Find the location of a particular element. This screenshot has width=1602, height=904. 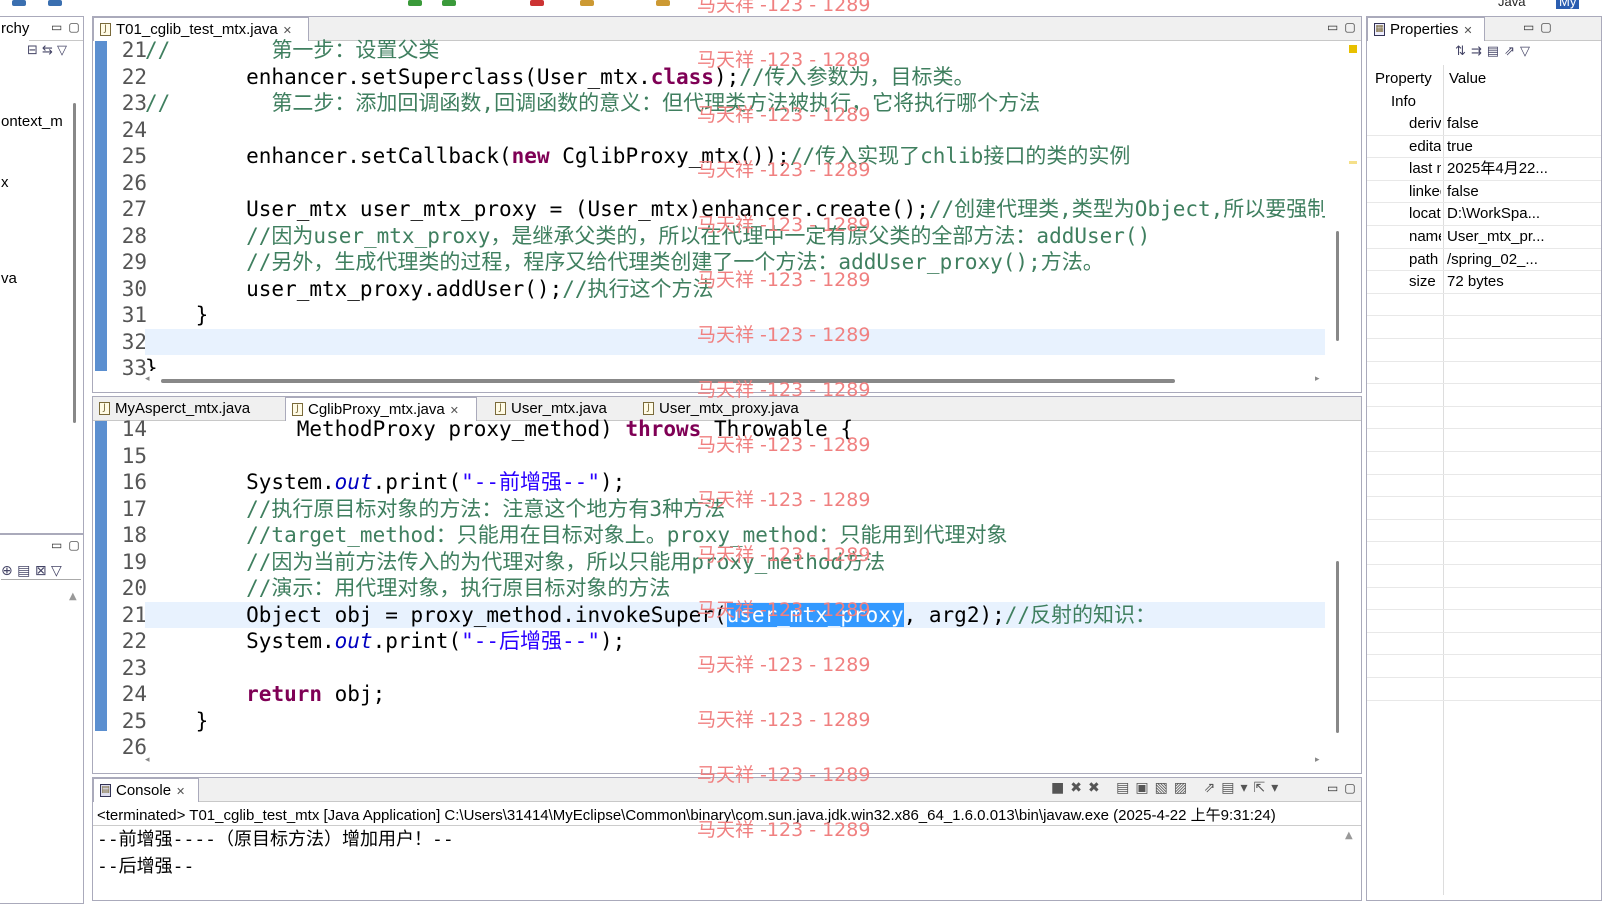

horizontal-scrollbar is located at coordinates (668, 381).